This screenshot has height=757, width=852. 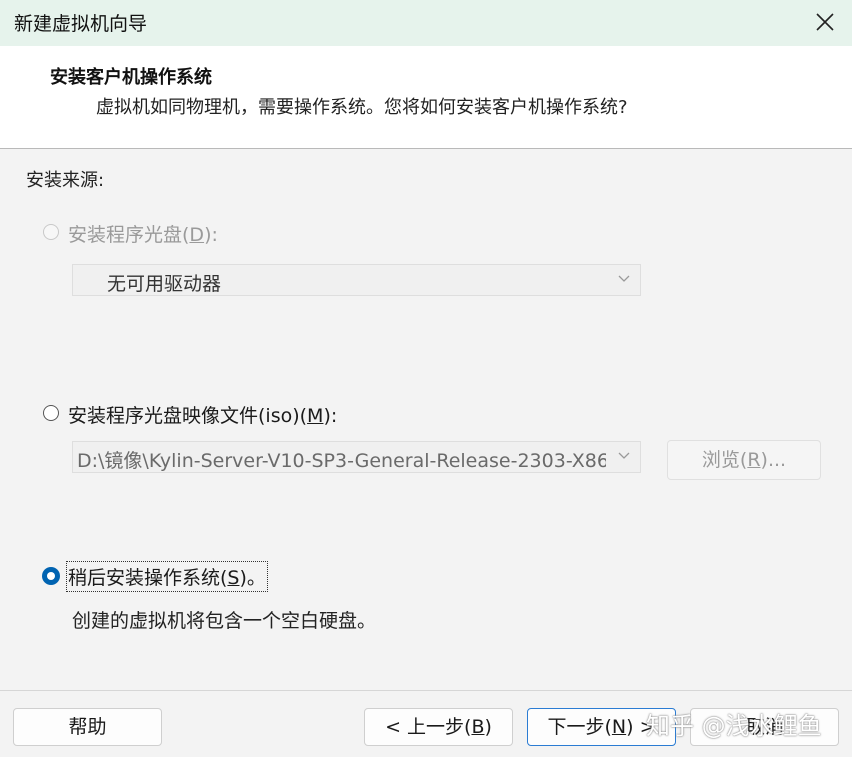 What do you see at coordinates (211, 235) in the screenshot?
I see `disc-option-suffix: ):` at bounding box center [211, 235].